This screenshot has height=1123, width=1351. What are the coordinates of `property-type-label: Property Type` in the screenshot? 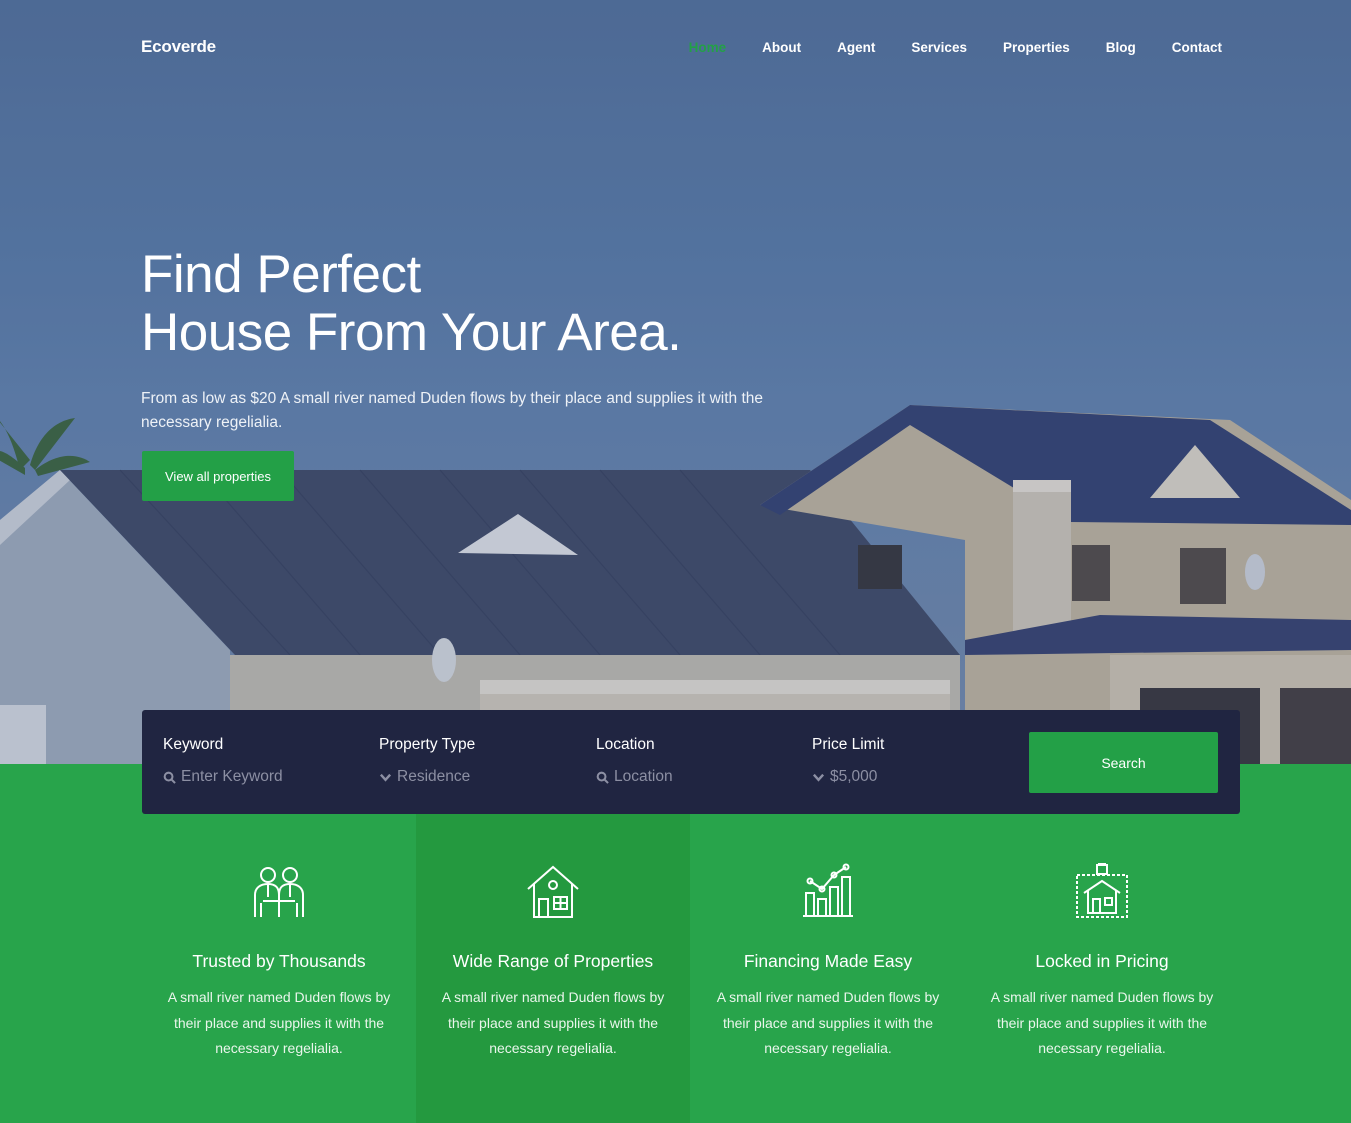 It's located at (427, 744).